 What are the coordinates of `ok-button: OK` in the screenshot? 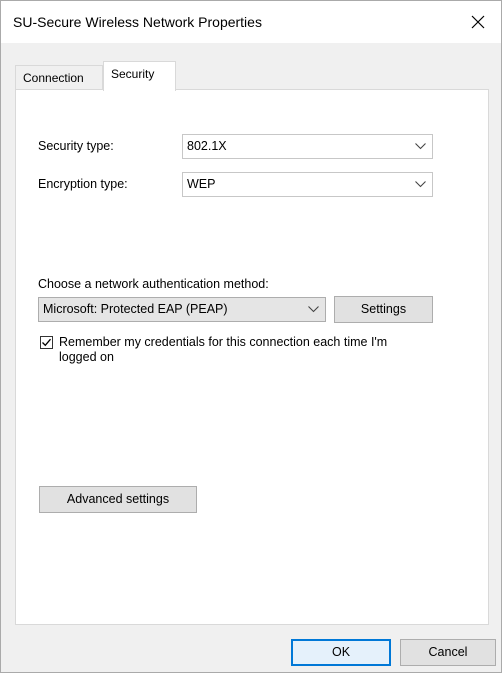 It's located at (341, 652).